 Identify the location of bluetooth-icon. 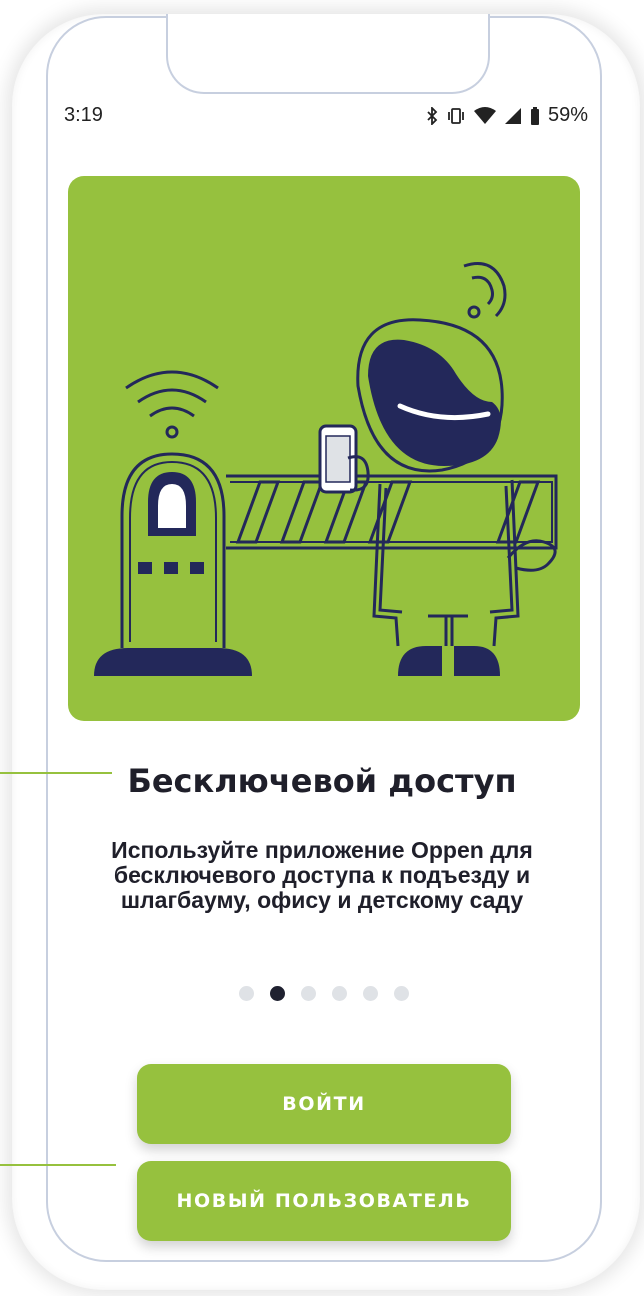
(432, 115).